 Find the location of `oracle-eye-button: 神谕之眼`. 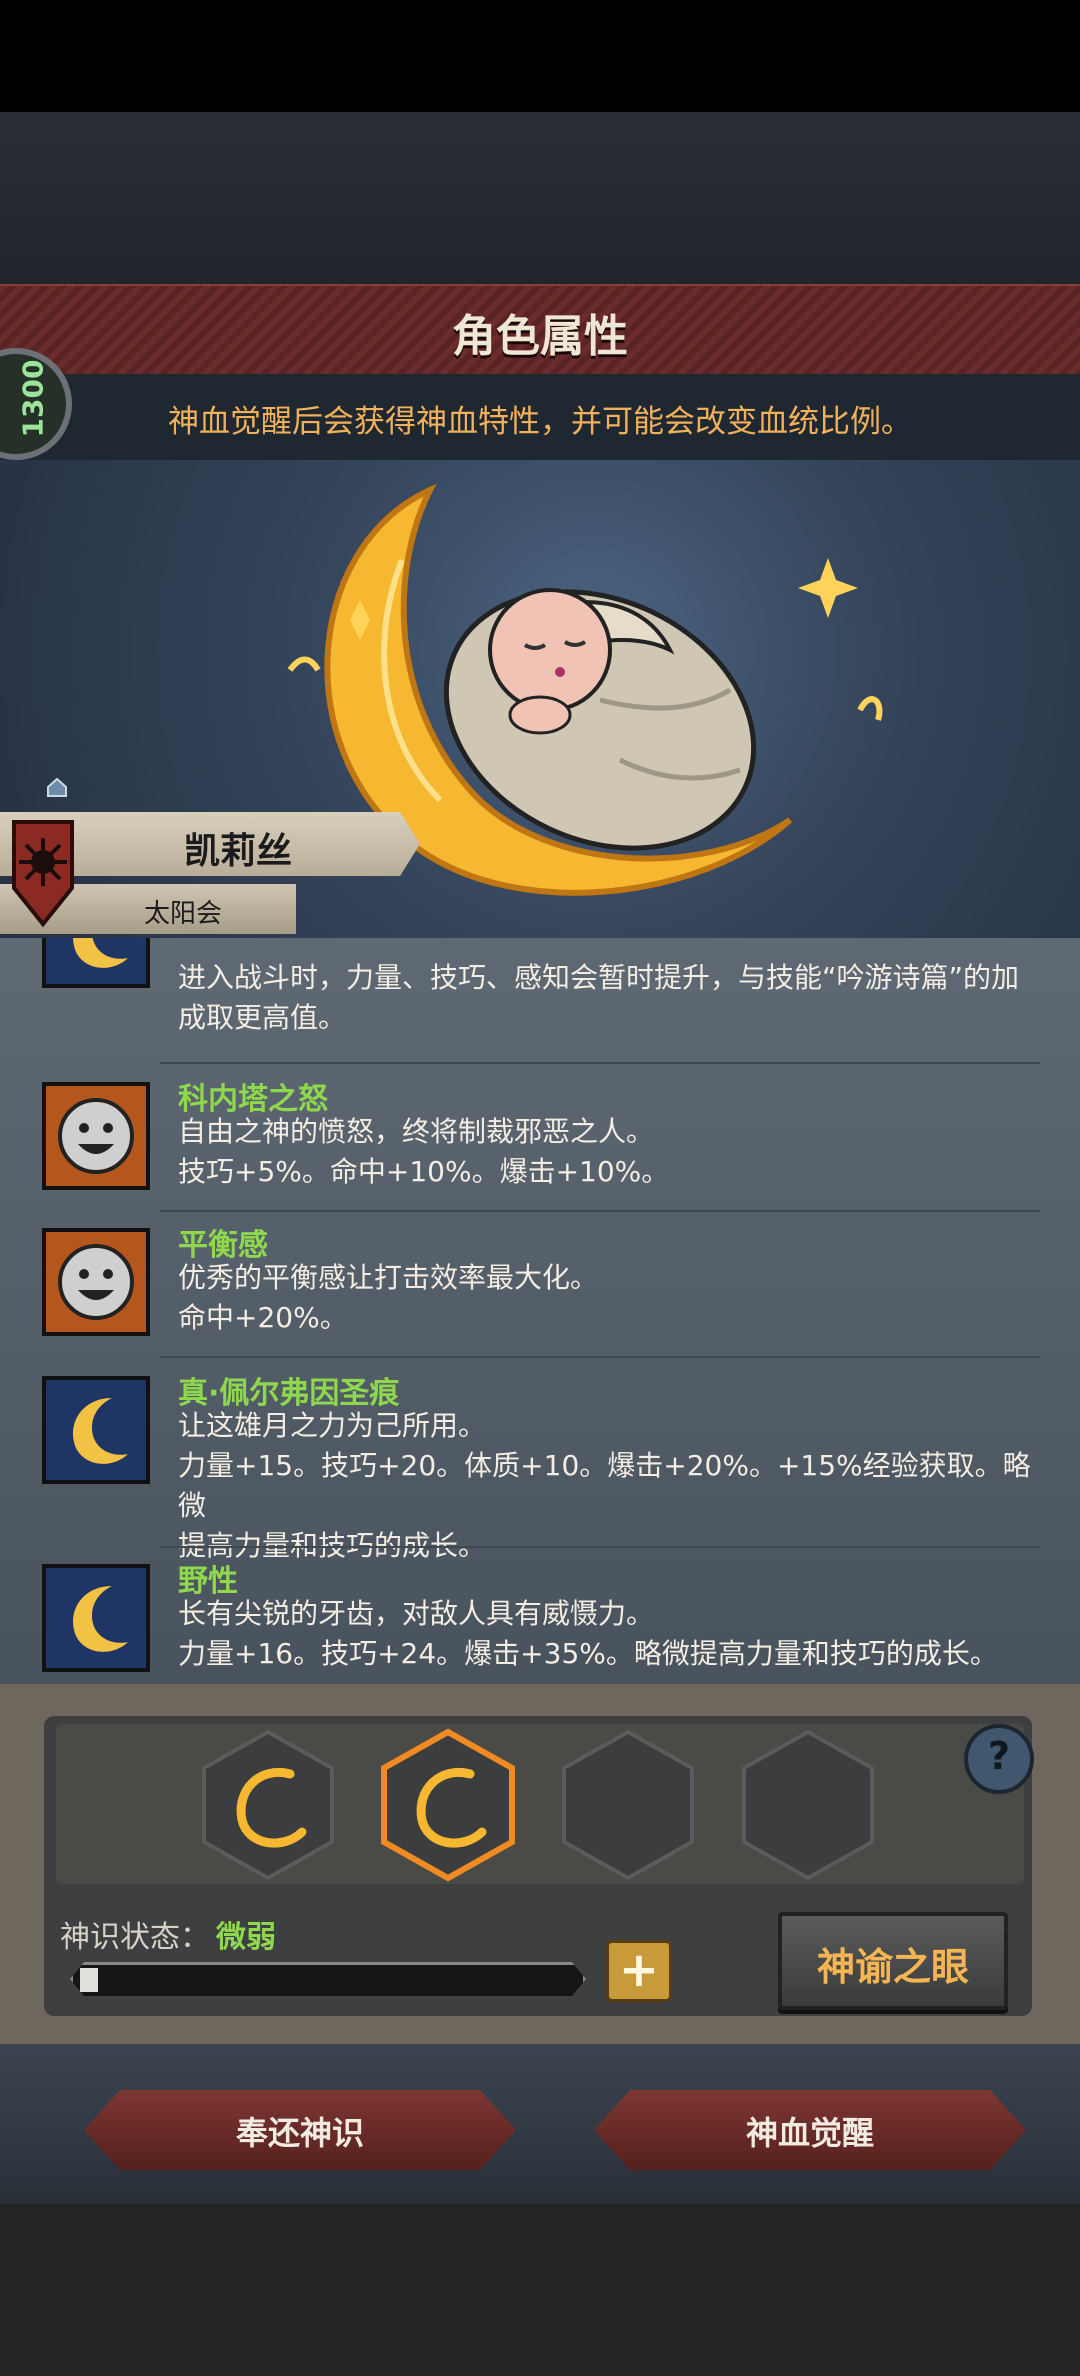

oracle-eye-button: 神谕之眼 is located at coordinates (893, 1961).